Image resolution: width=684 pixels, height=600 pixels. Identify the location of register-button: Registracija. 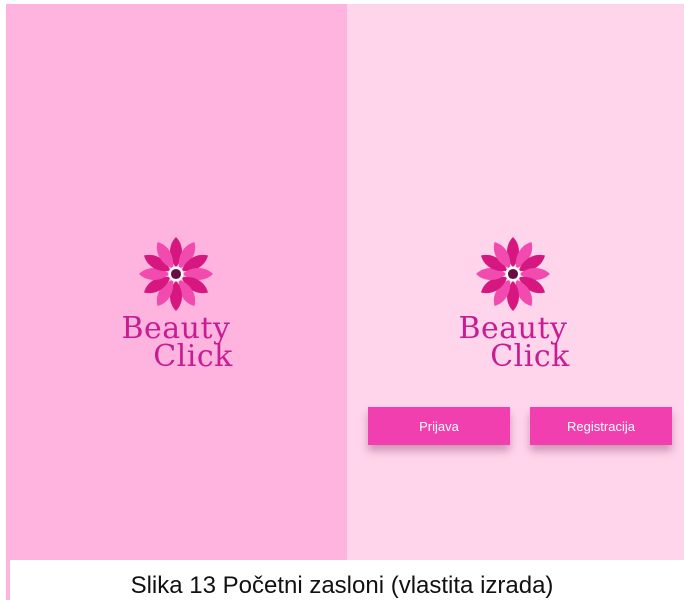
(601, 426).